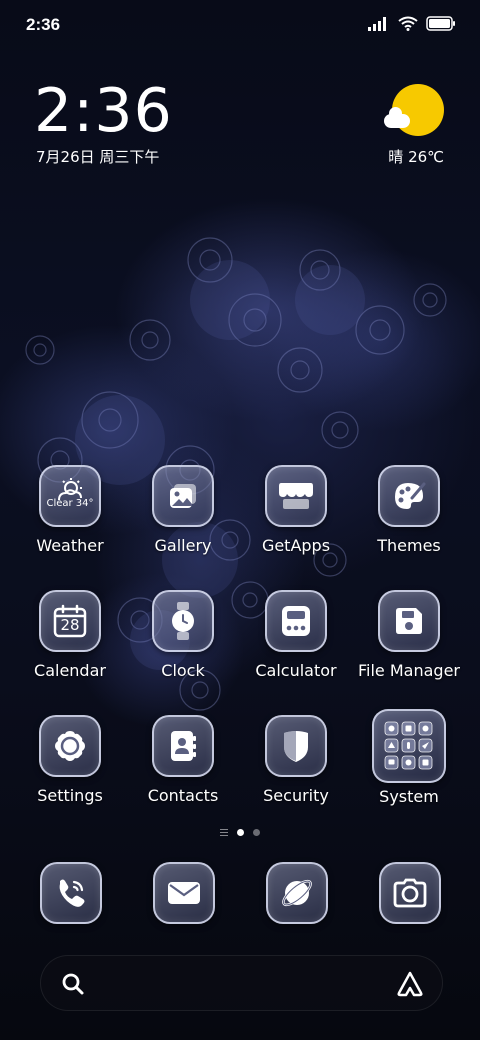 The width and height of the screenshot is (480, 1040). What do you see at coordinates (296, 746) in the screenshot?
I see `shield-icon` at bounding box center [296, 746].